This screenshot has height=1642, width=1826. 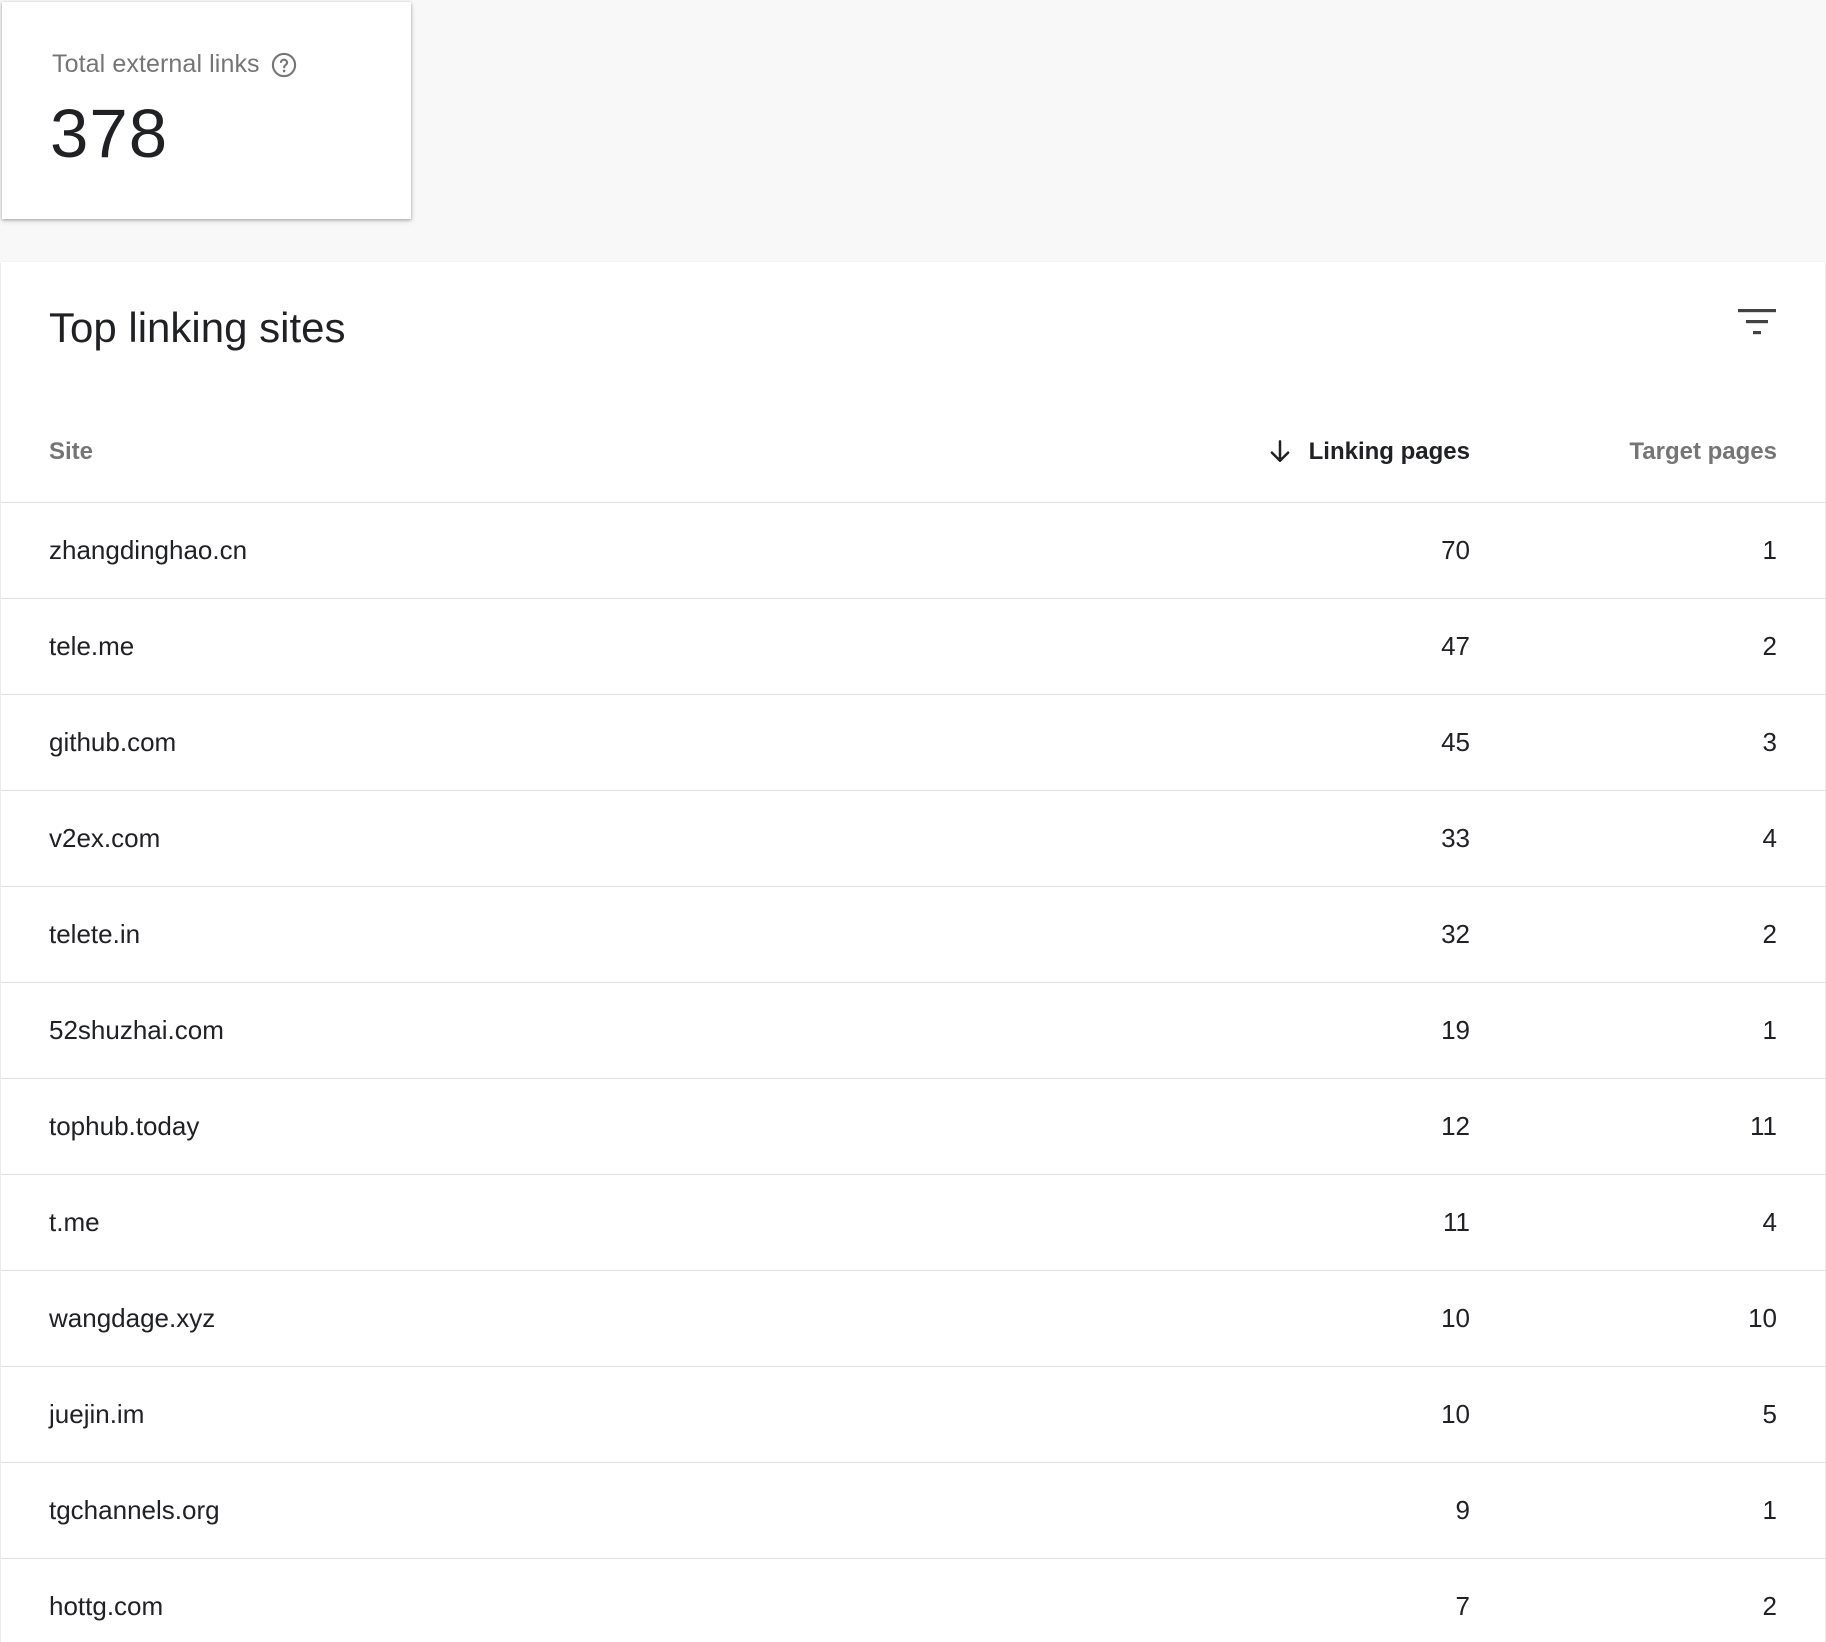 I want to click on linking-pages-cell: 32, so click(x=1455, y=934).